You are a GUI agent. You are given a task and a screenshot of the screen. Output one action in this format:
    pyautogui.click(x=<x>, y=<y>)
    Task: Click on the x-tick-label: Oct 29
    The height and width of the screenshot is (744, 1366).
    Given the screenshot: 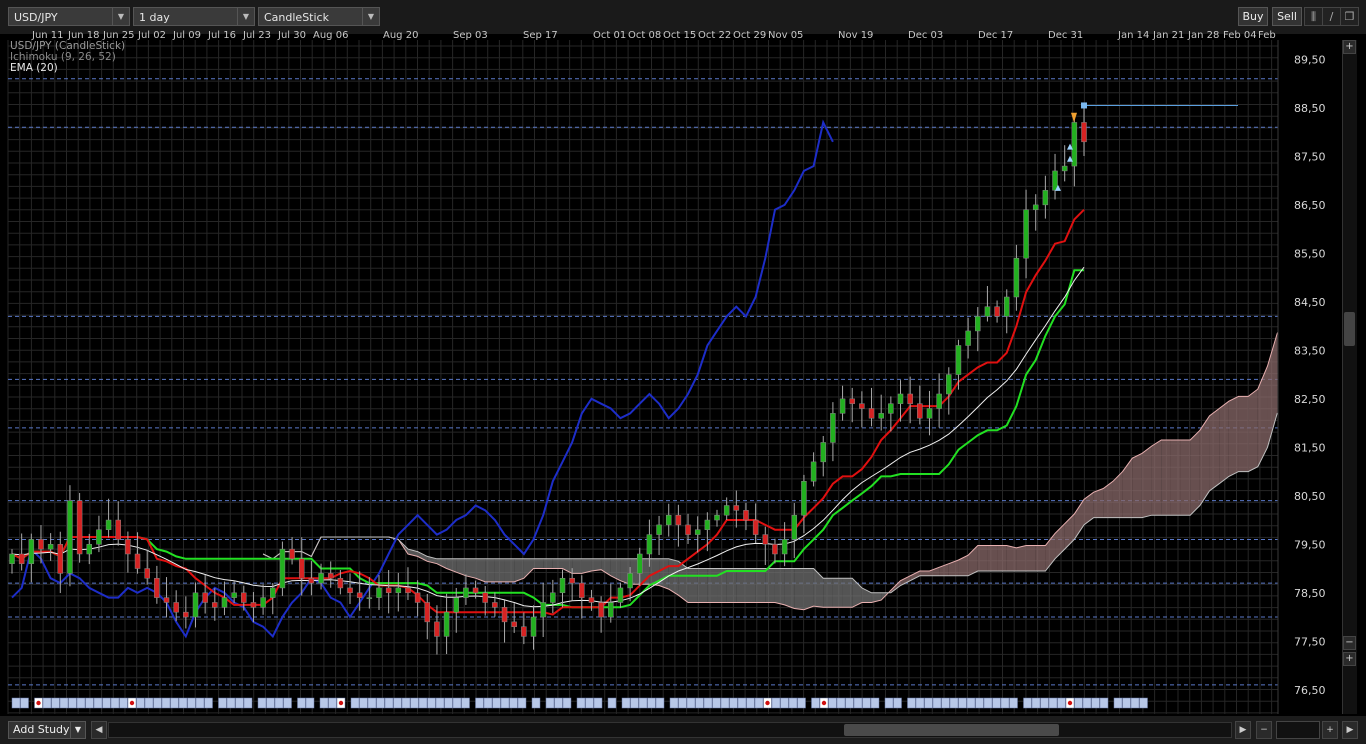 What is the action you would take?
    pyautogui.click(x=749, y=35)
    